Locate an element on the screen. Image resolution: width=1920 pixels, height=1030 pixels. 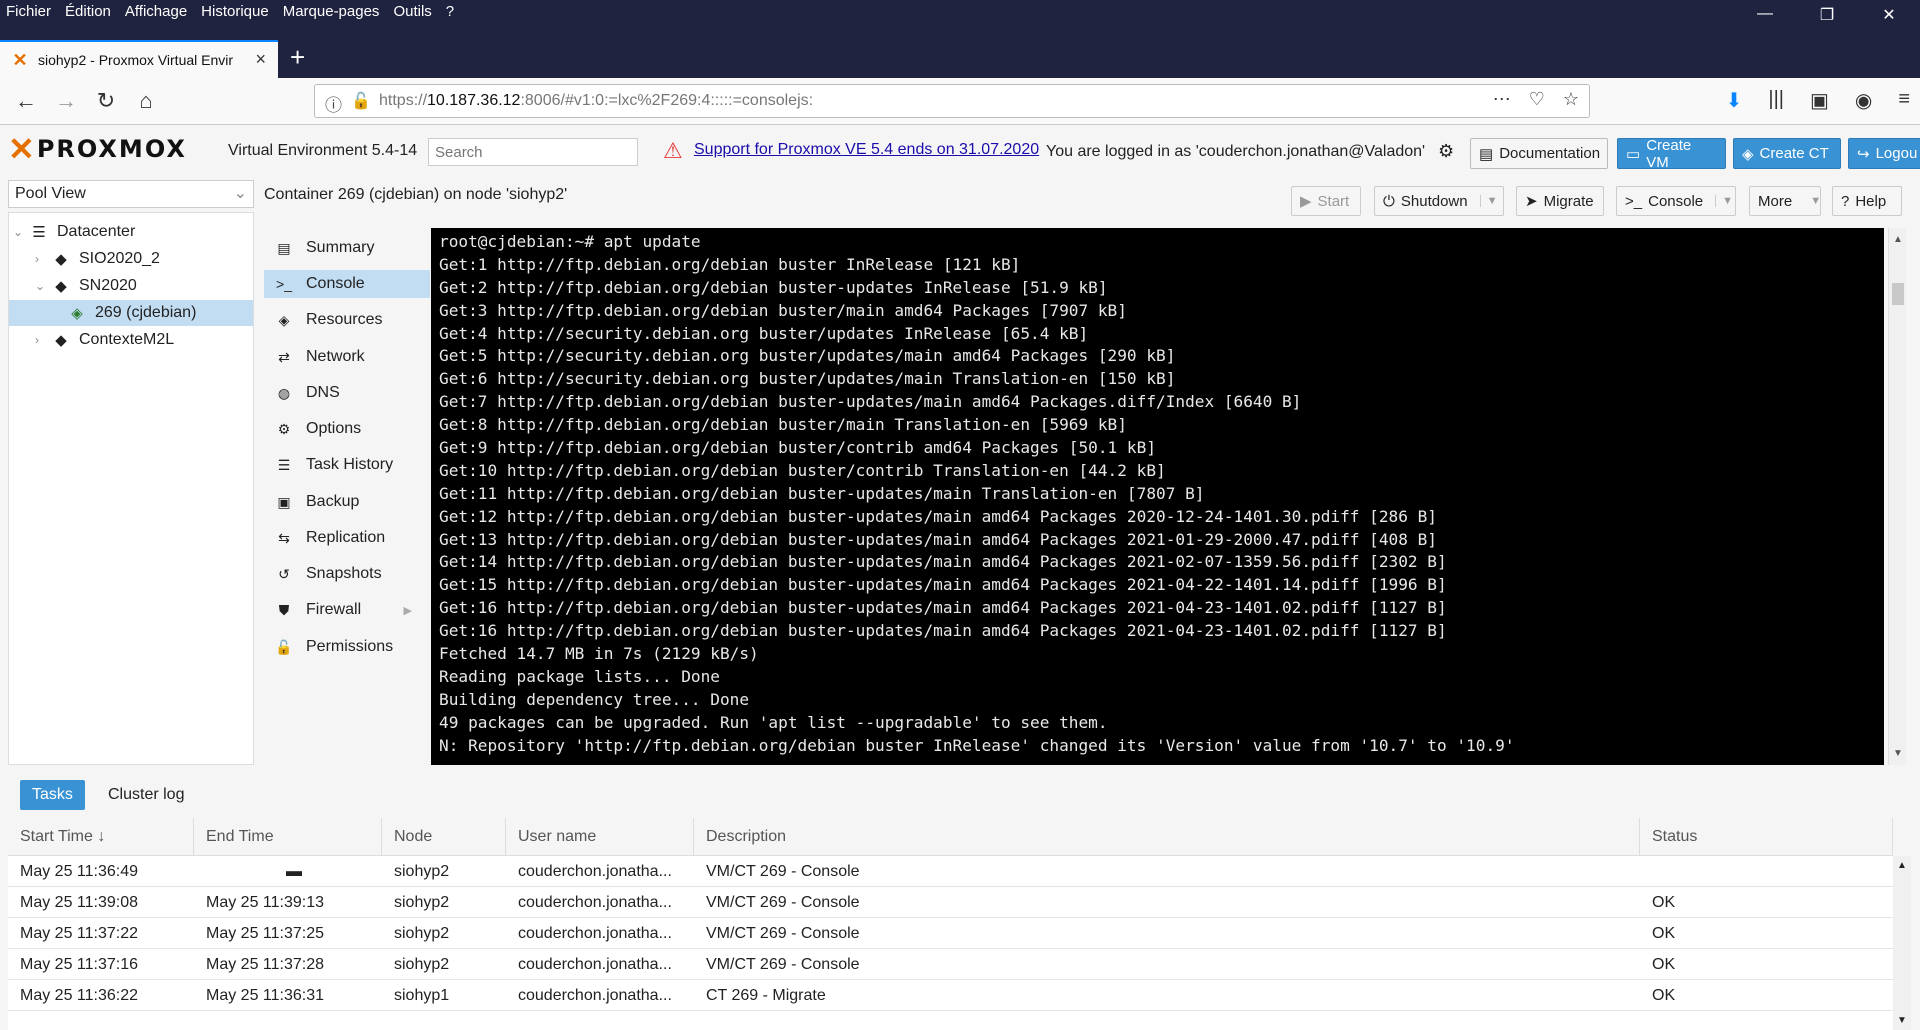
page-actions-icon: ⋯ is located at coordinates (1502, 99).